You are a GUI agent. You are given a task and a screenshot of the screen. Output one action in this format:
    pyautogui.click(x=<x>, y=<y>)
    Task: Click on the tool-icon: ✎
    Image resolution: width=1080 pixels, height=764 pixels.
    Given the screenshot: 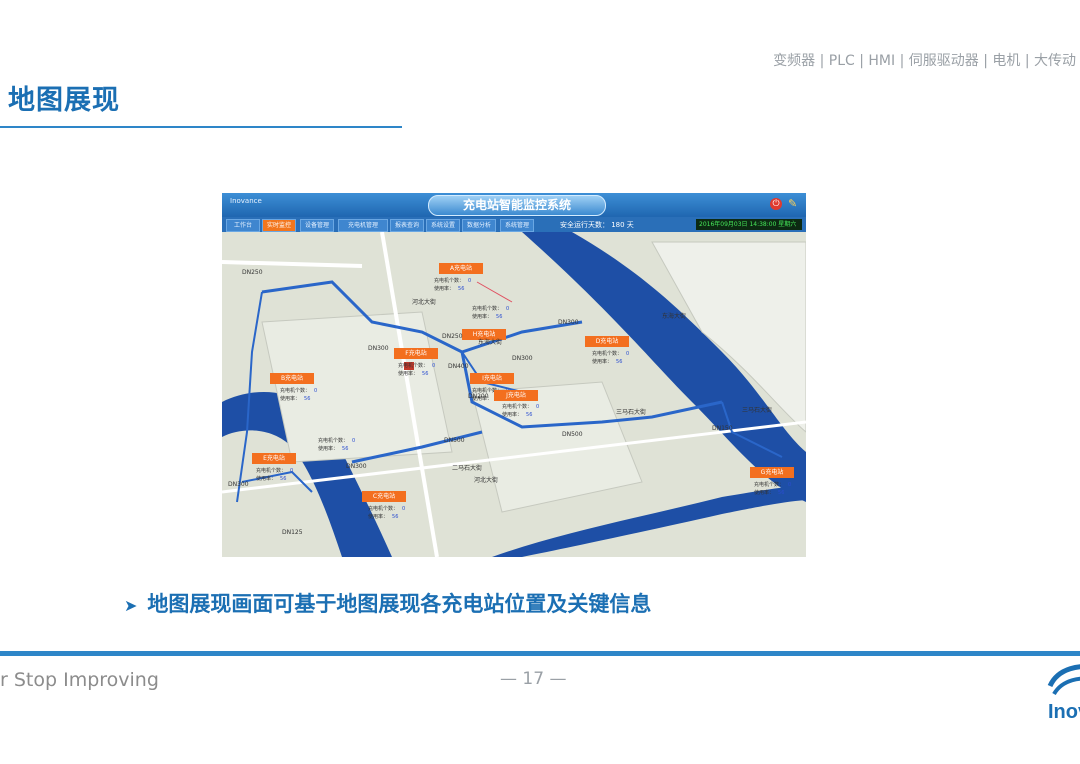 What is the action you would take?
    pyautogui.click(x=794, y=204)
    